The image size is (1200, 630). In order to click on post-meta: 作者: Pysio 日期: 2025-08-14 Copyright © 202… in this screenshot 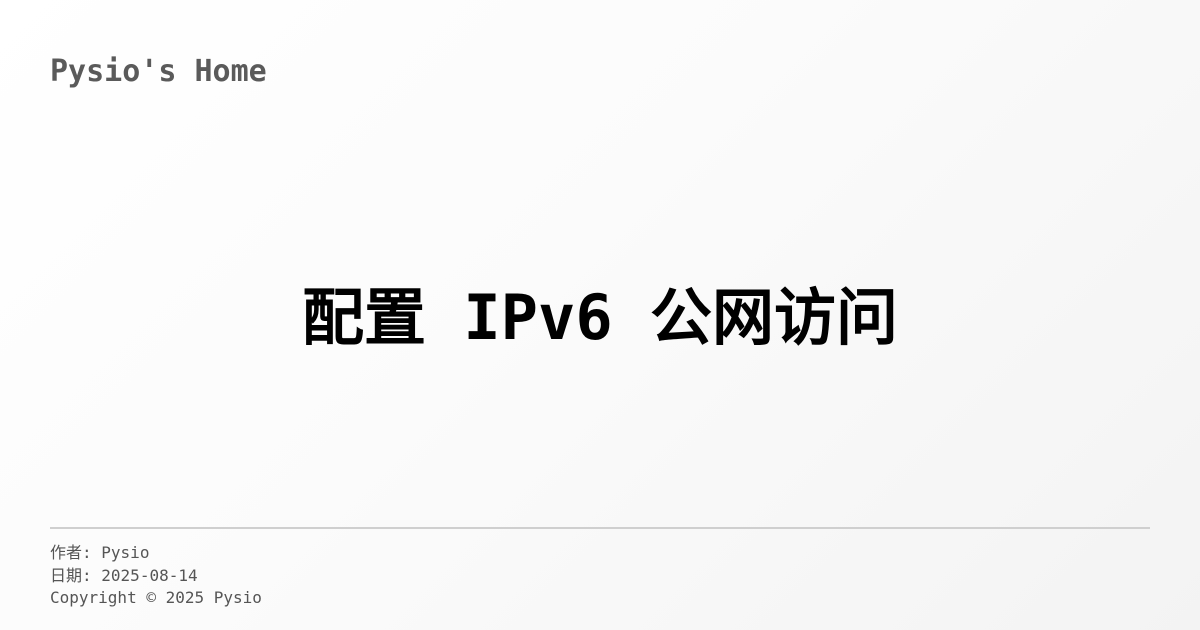, I will do `click(156, 576)`.